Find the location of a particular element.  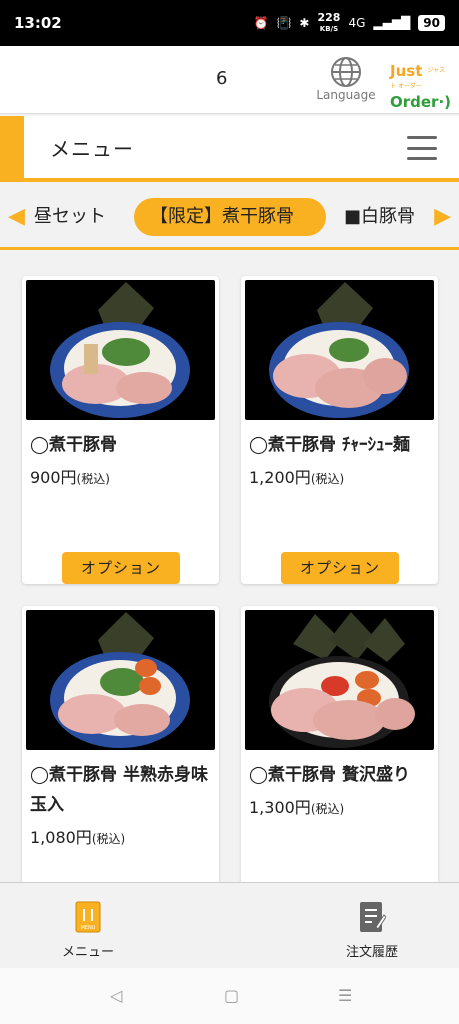

page-title: メニュー is located at coordinates (92, 149).